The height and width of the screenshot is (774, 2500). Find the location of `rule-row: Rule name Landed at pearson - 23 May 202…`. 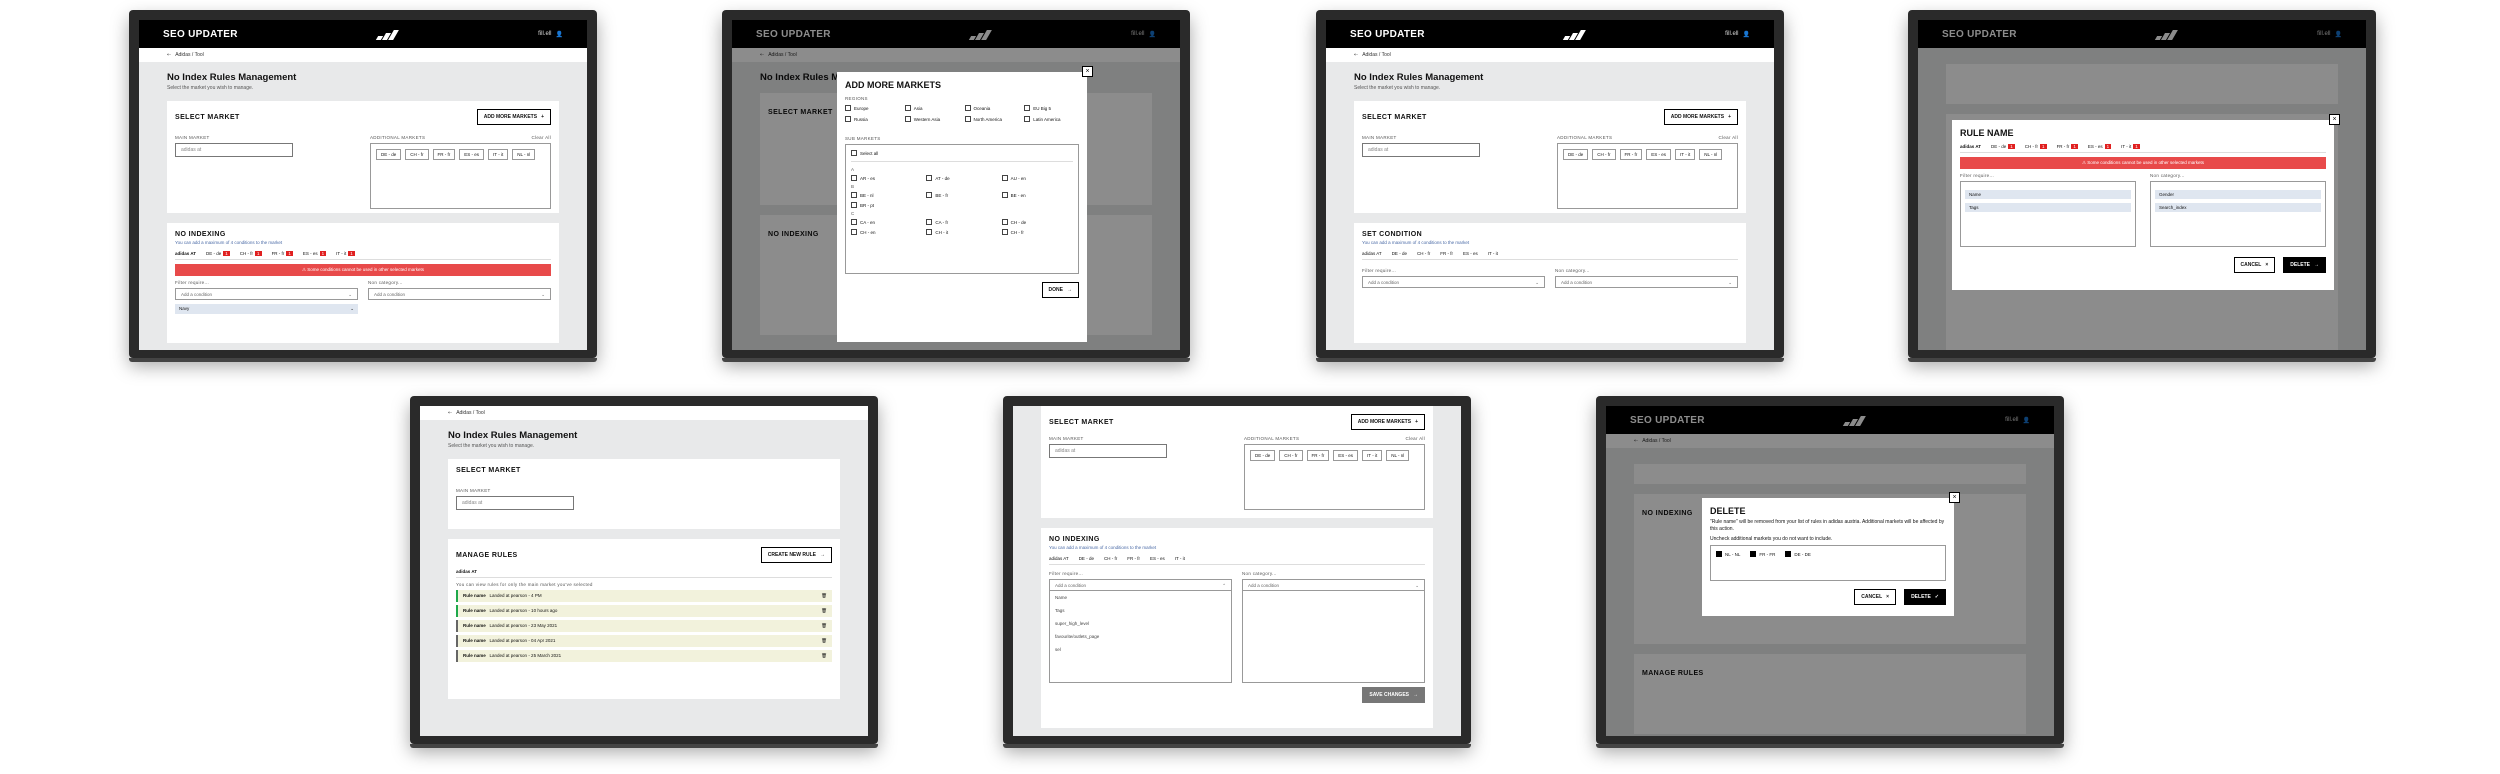

rule-row: Rule name Landed at pearson - 23 May 202… is located at coordinates (644, 626).